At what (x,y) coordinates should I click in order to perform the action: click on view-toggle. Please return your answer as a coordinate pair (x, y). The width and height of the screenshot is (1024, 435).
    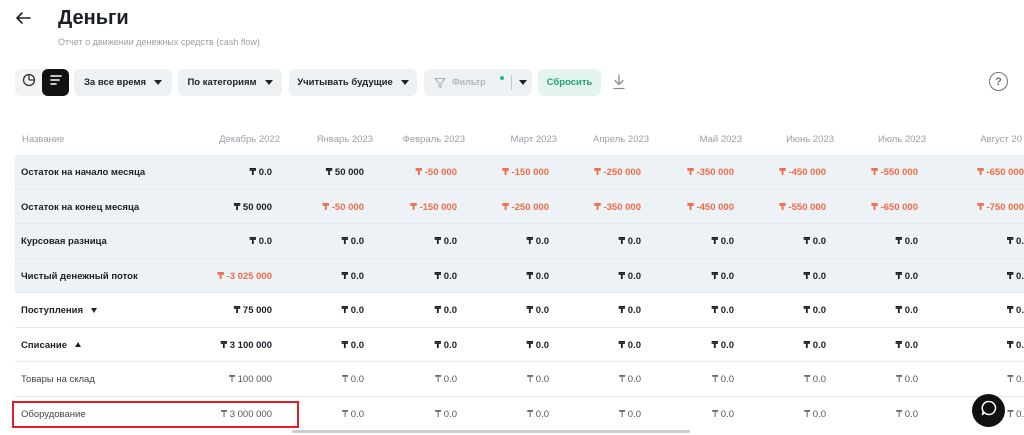
    Looking at the image, I should click on (42, 82).